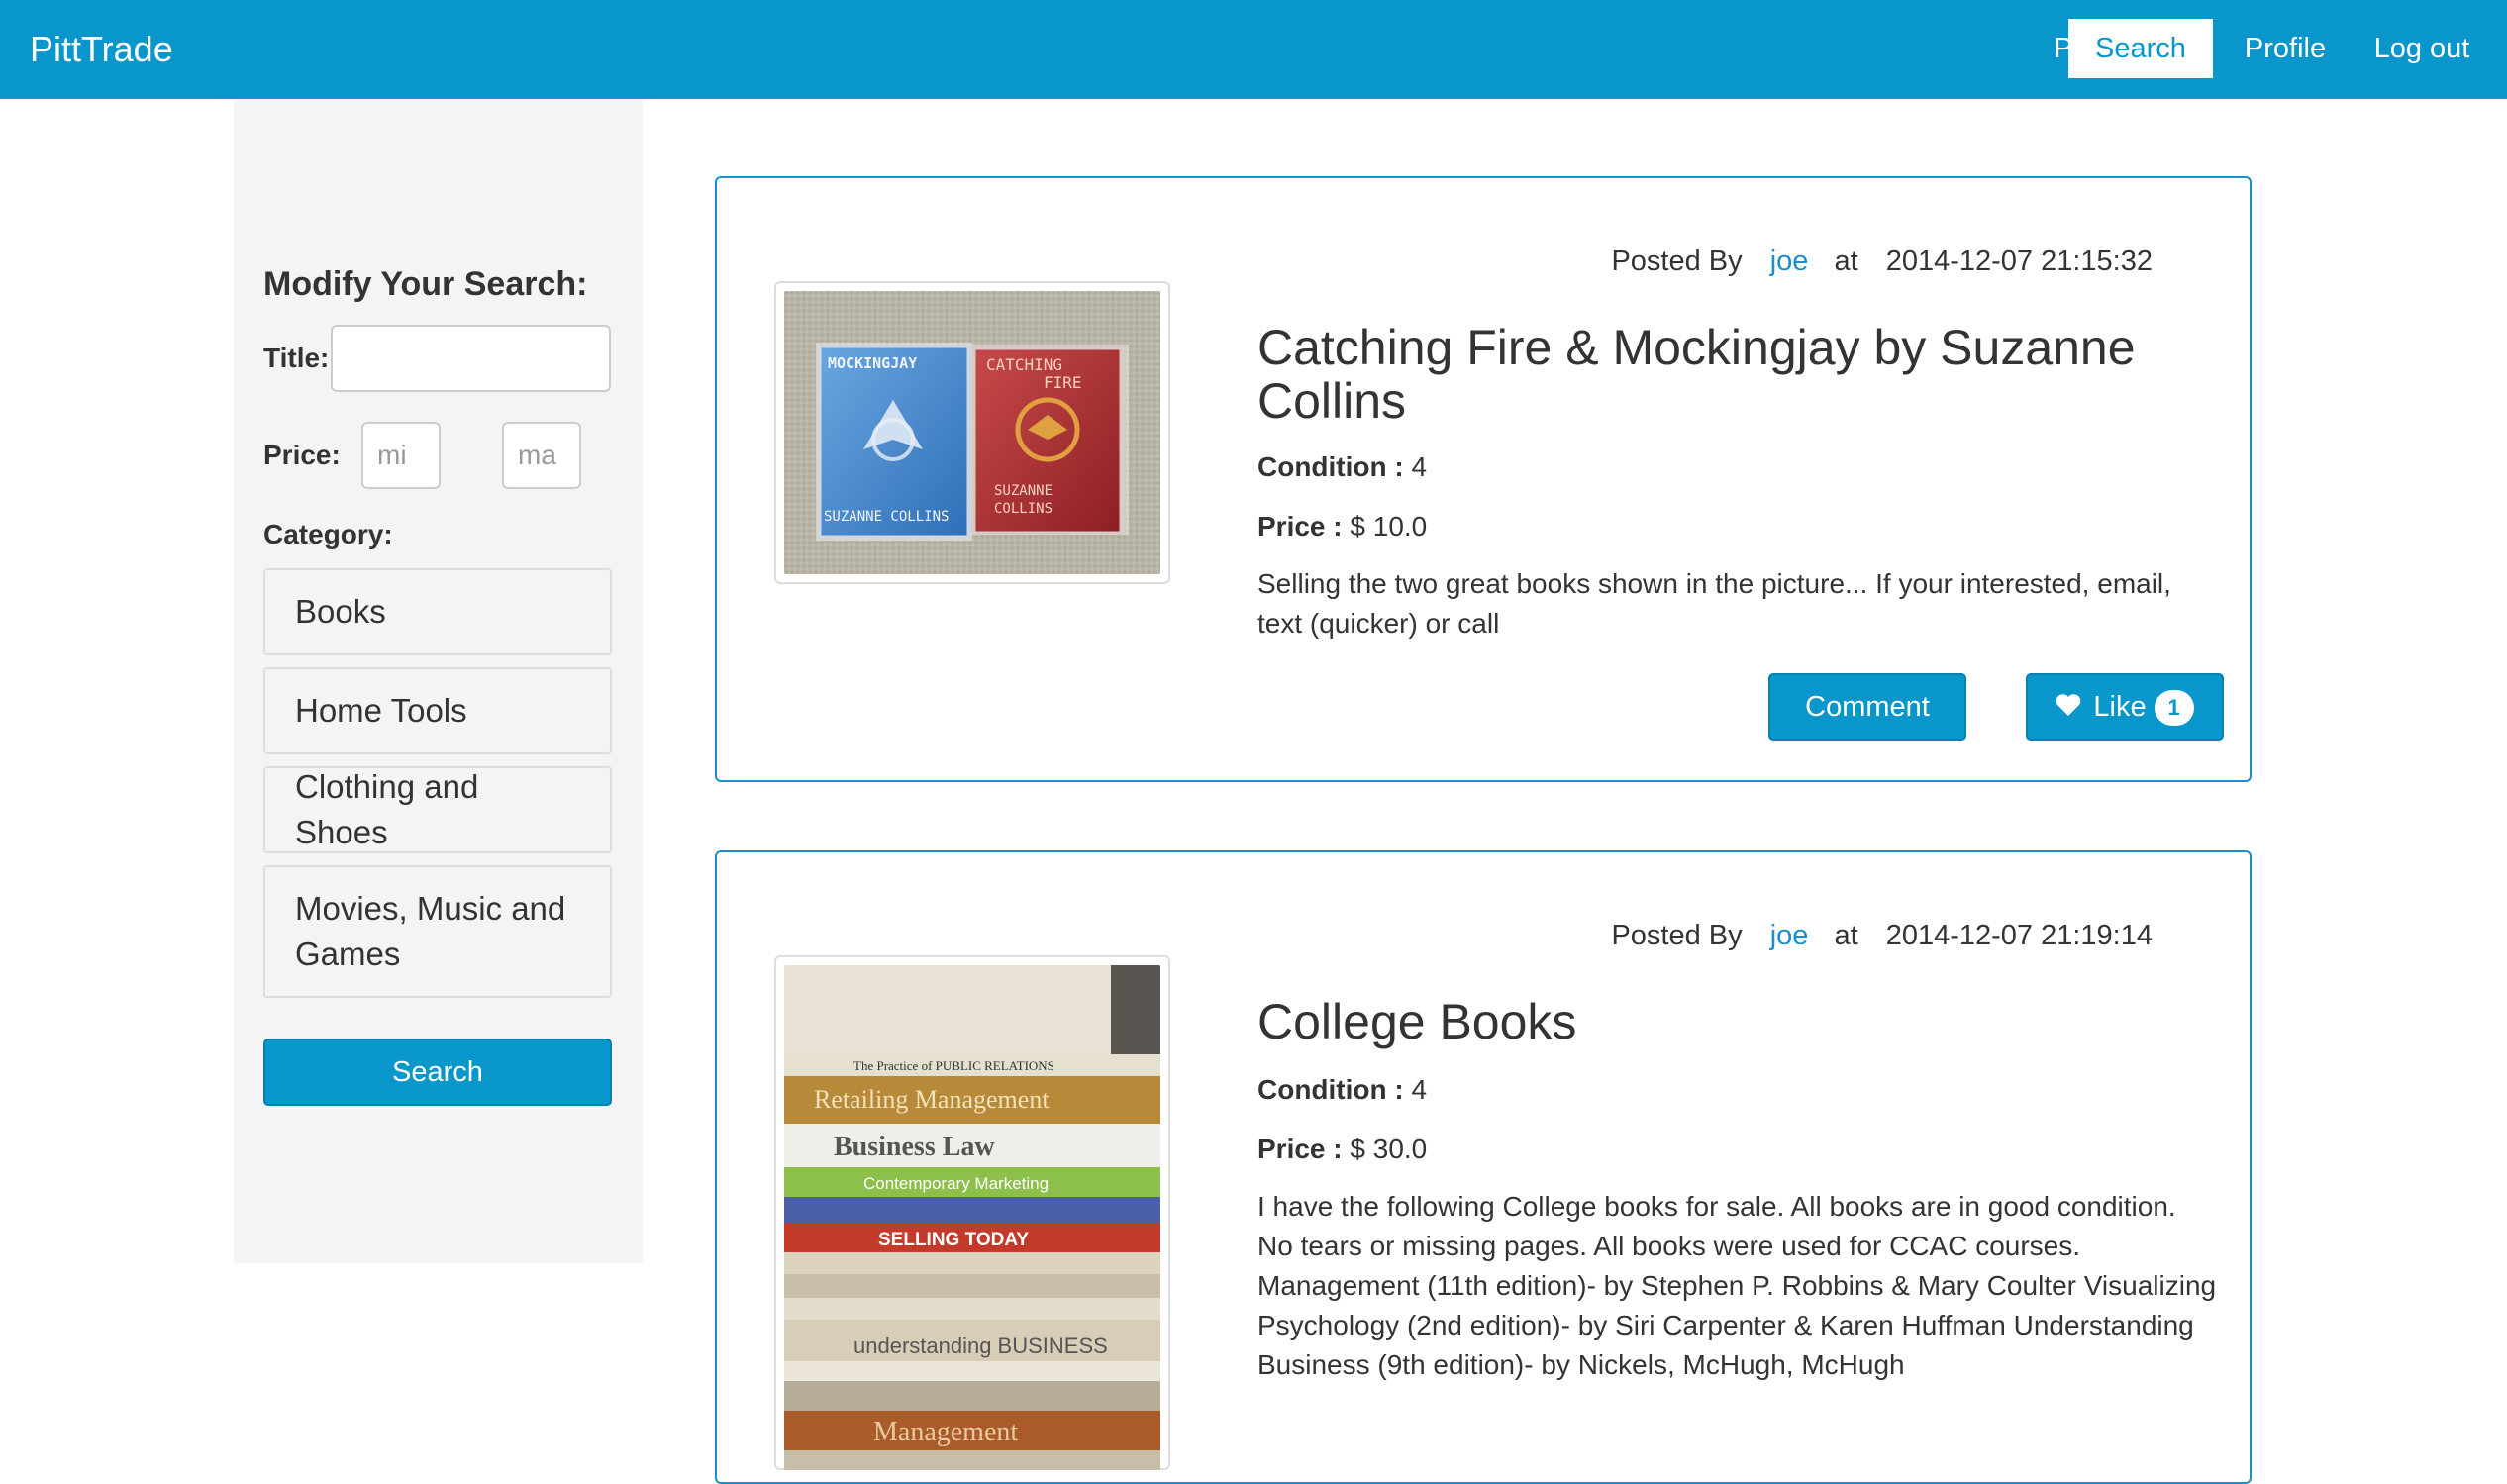  Describe the element at coordinates (945, 1432) in the screenshot. I see `spine-text: Management` at that location.